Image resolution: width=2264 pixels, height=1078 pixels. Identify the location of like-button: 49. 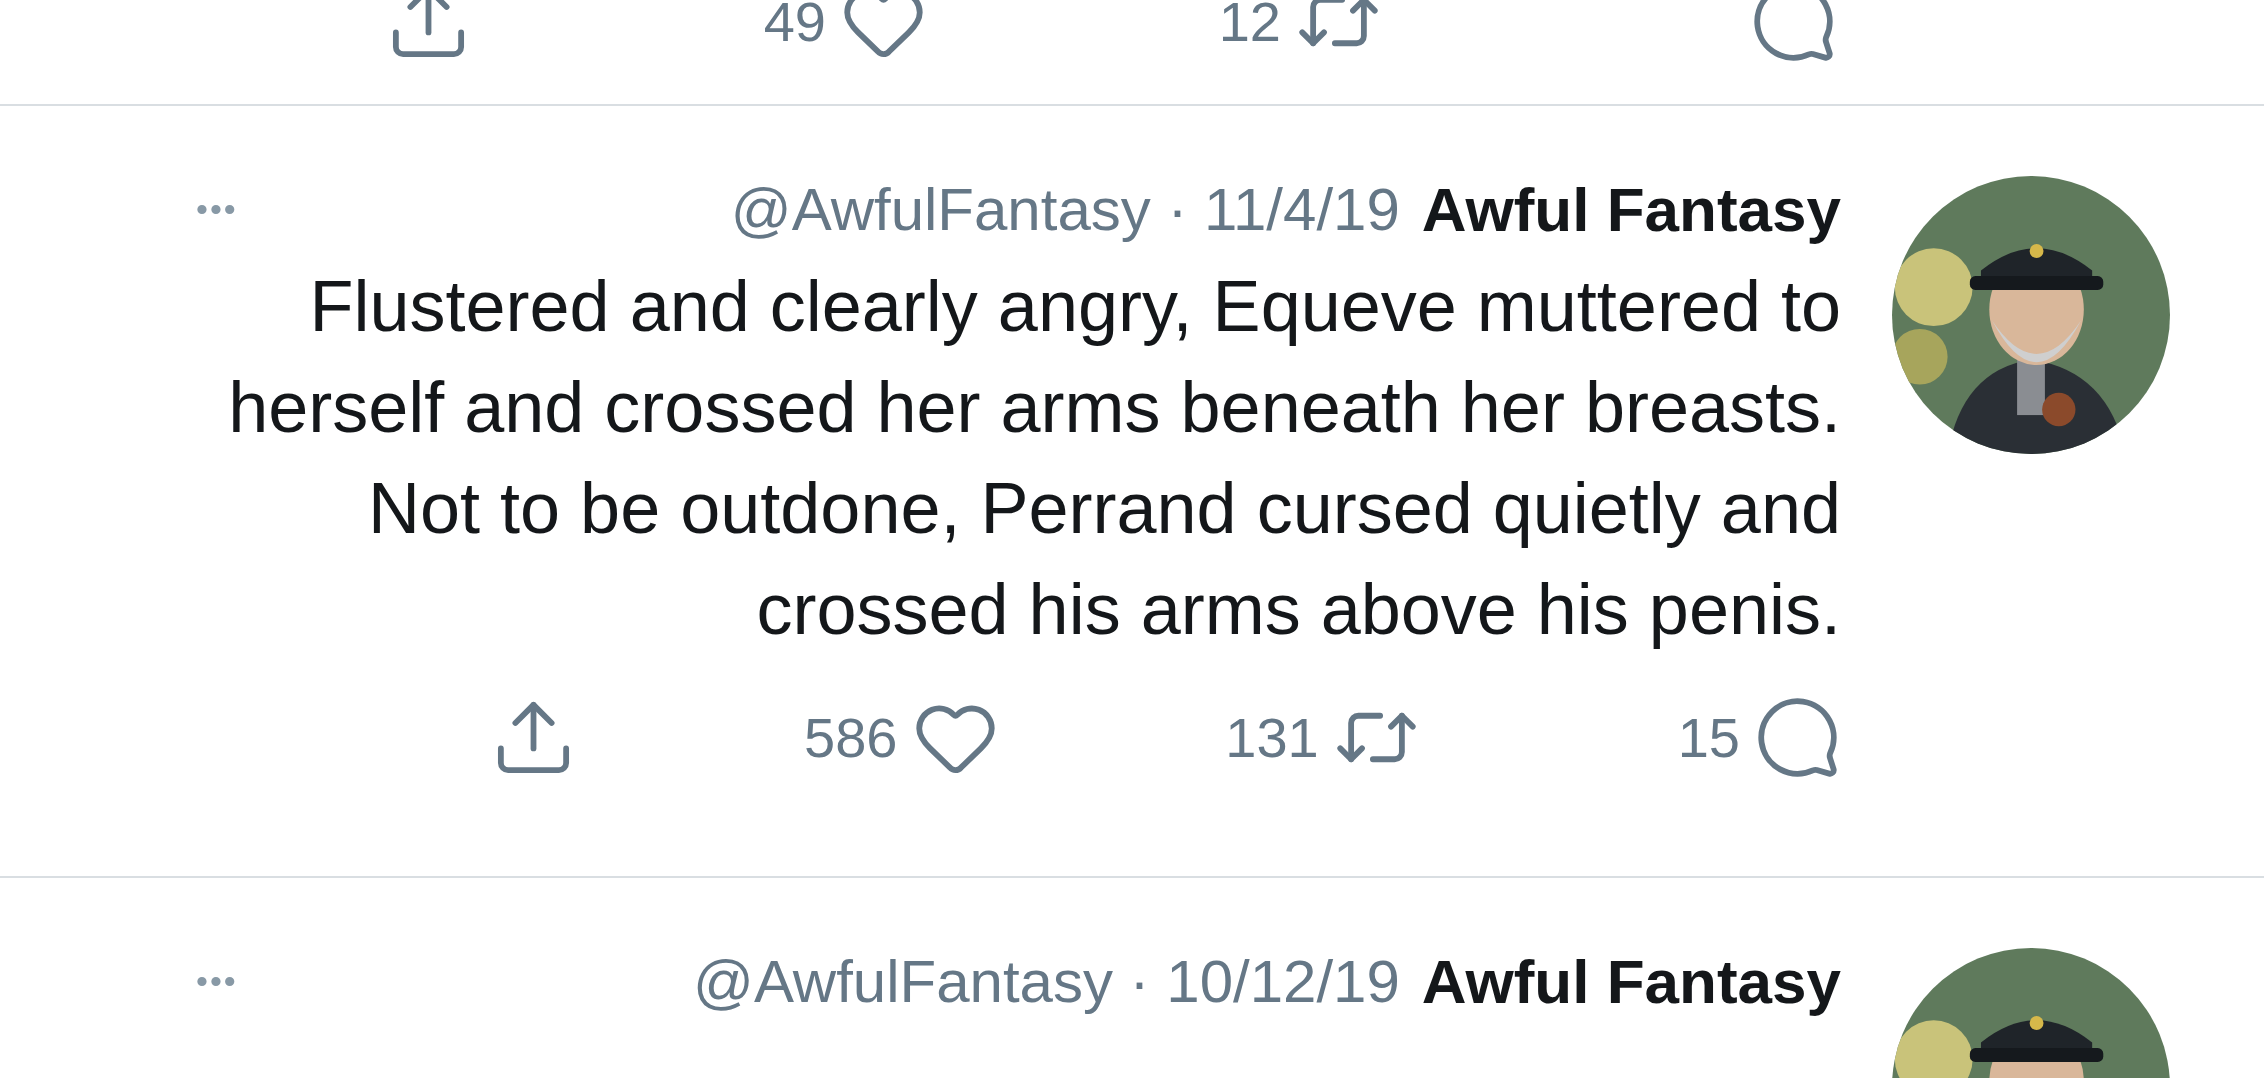
(699, 32).